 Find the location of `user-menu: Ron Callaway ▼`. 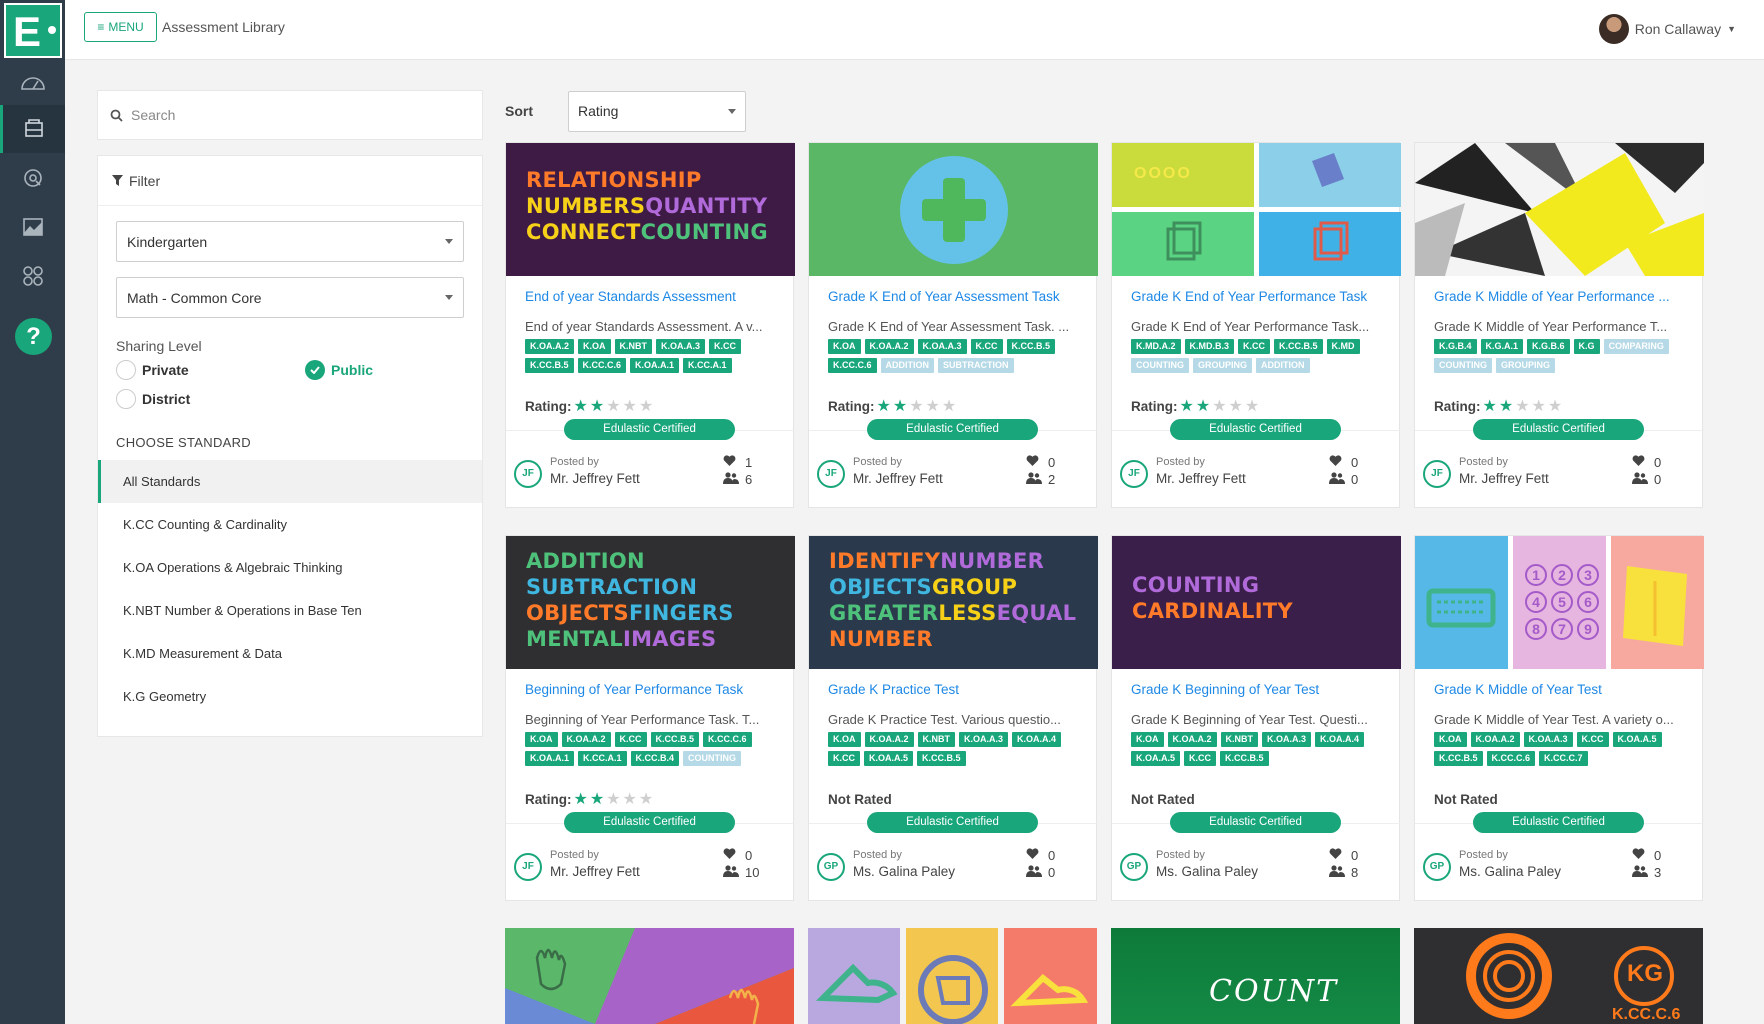

user-menu: Ron Callaway ▼ is located at coordinates (1667, 29).